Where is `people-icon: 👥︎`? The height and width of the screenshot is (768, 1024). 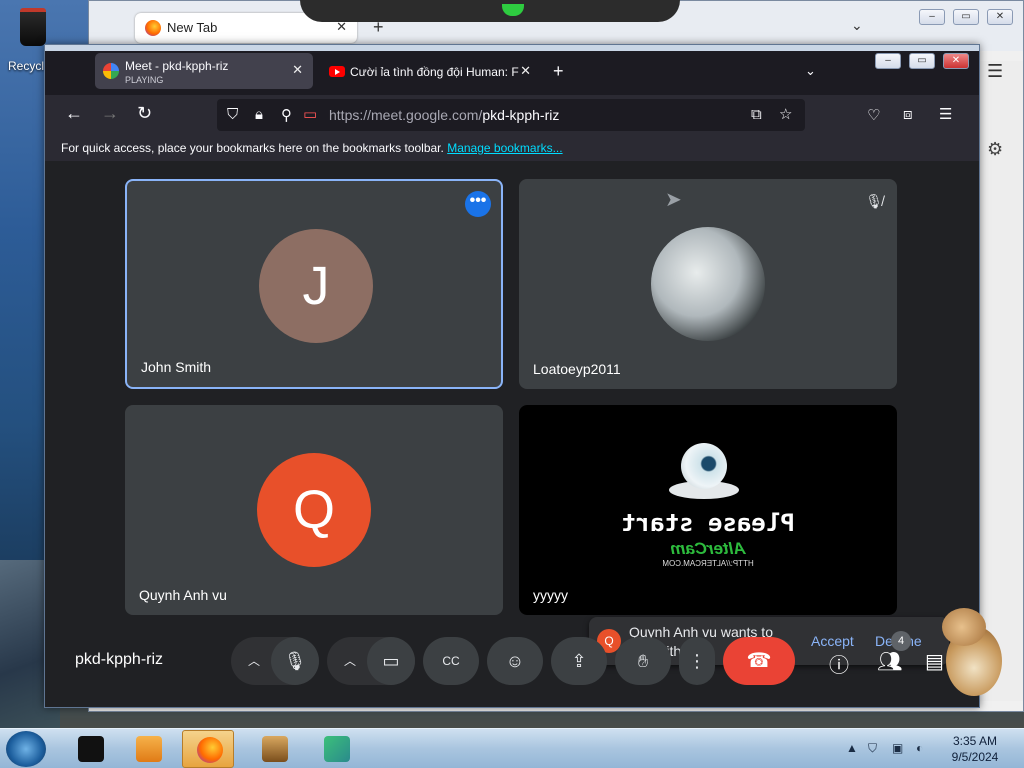
people-icon: 👥︎ is located at coordinates (889, 661).